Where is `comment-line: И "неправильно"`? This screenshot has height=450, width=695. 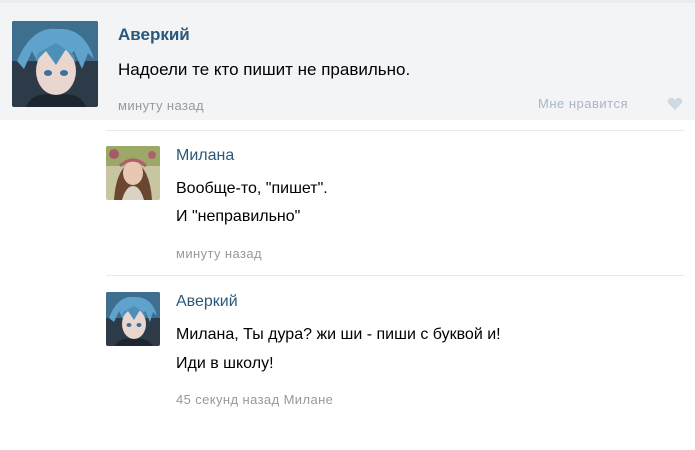
comment-line: И "неправильно" is located at coordinates (238, 216).